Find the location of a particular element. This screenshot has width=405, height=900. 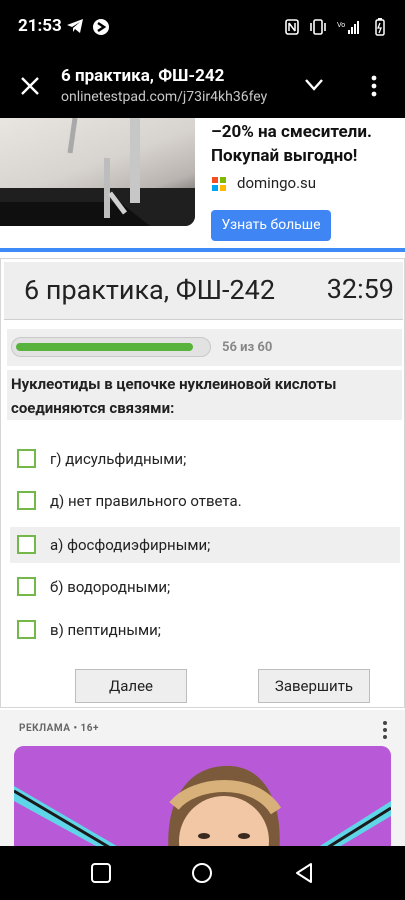

answer-label: а) фосфодиэфирными; is located at coordinates (130, 545).